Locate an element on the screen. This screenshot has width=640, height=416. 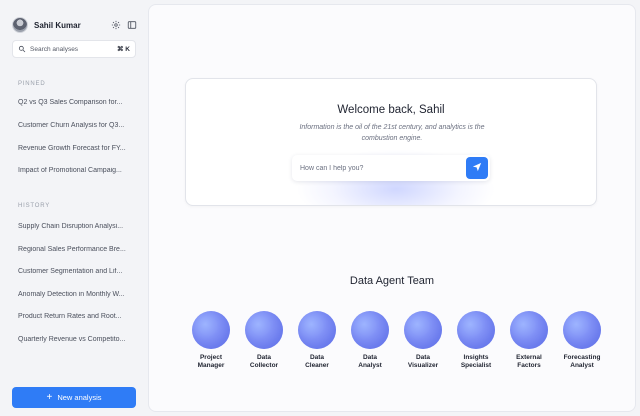
agent-forecasting-analyst: Forecasting Analyst is located at coordinates (582, 340).